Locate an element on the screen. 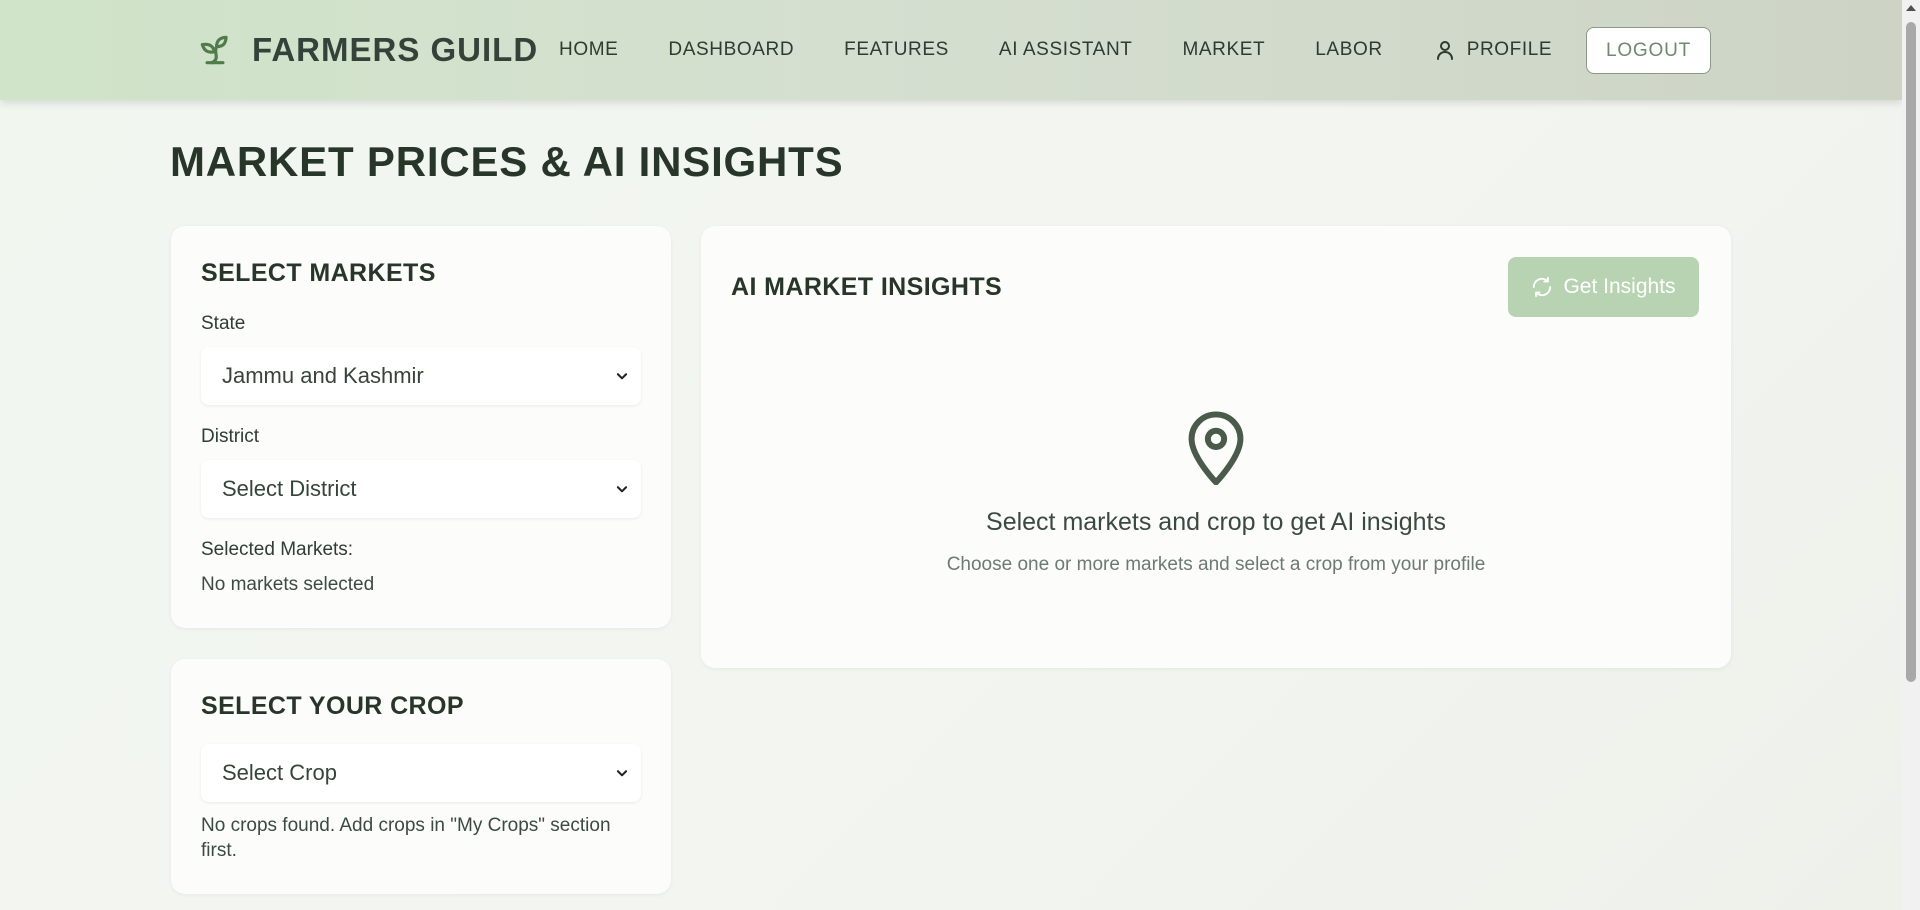 The width and height of the screenshot is (1920, 910). scrollbar-thumb is located at coordinates (1911, 352).